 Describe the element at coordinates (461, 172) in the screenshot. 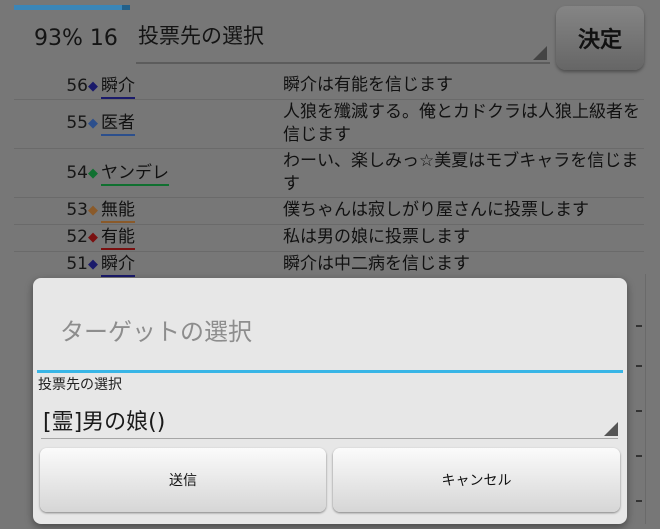

I see `log-message: わーい、楽しみっ☆美夏はモブキャラを信じます` at that location.